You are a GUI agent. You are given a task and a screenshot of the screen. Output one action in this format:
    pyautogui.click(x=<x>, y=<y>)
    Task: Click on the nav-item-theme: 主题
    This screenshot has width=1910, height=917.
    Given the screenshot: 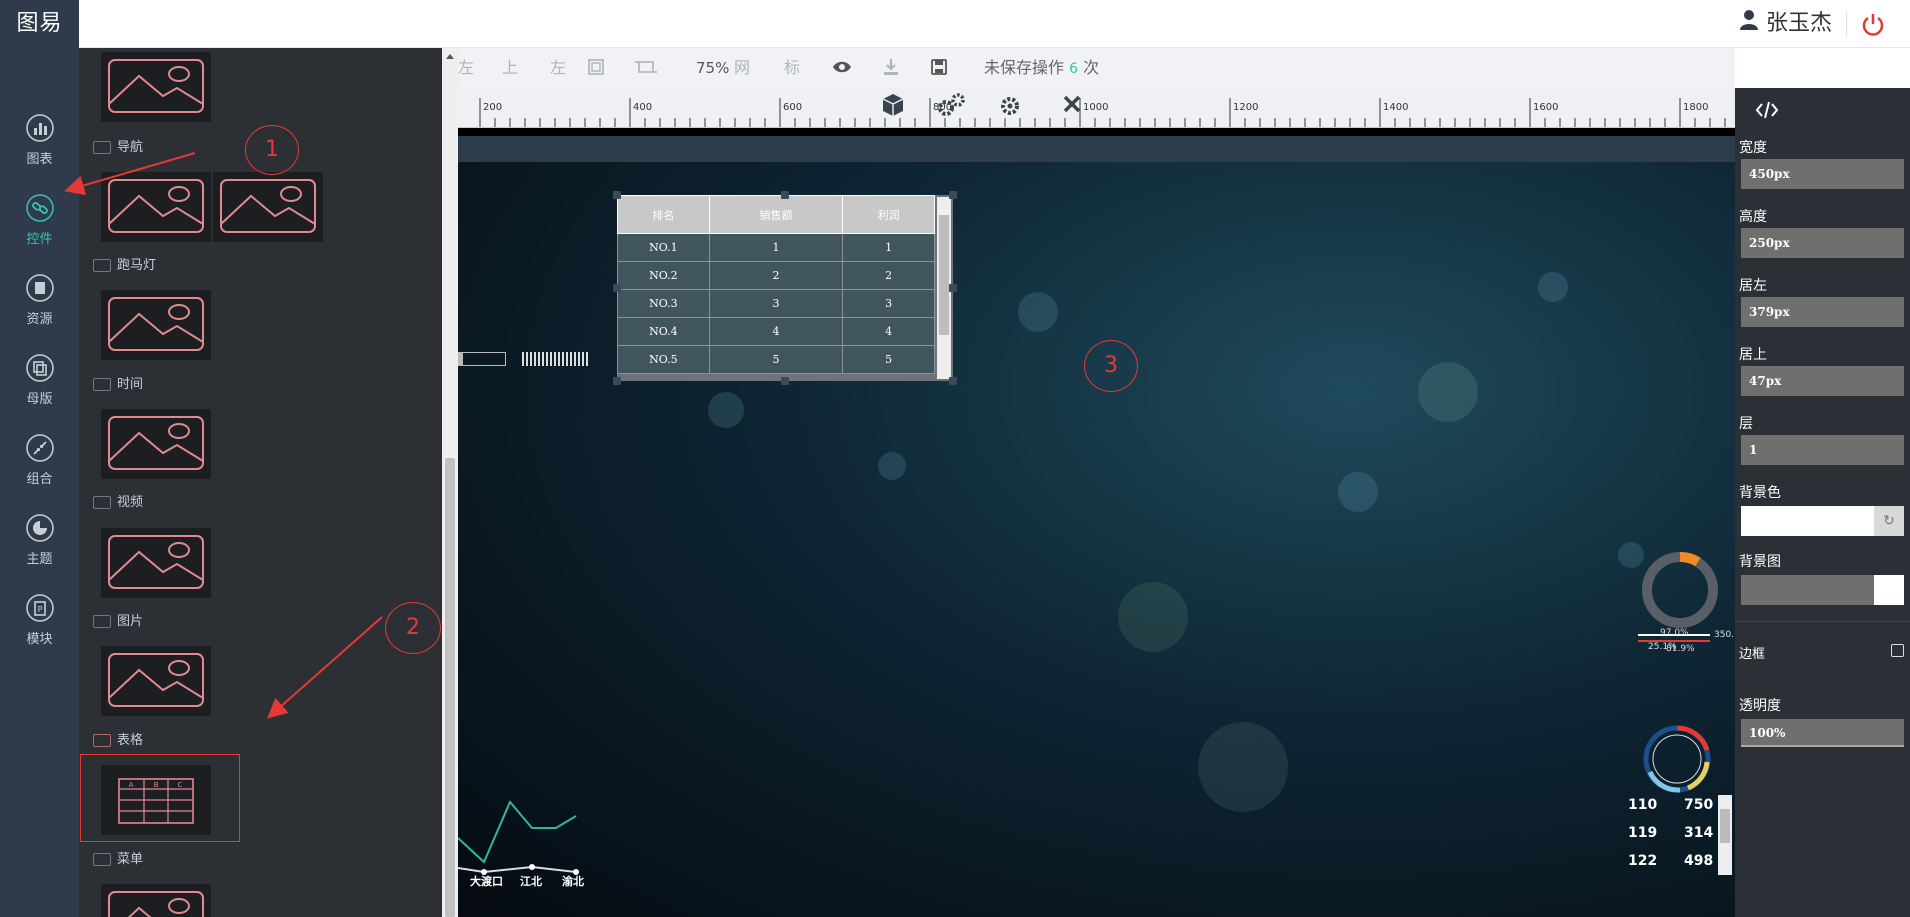 What is the action you would take?
    pyautogui.click(x=39, y=537)
    